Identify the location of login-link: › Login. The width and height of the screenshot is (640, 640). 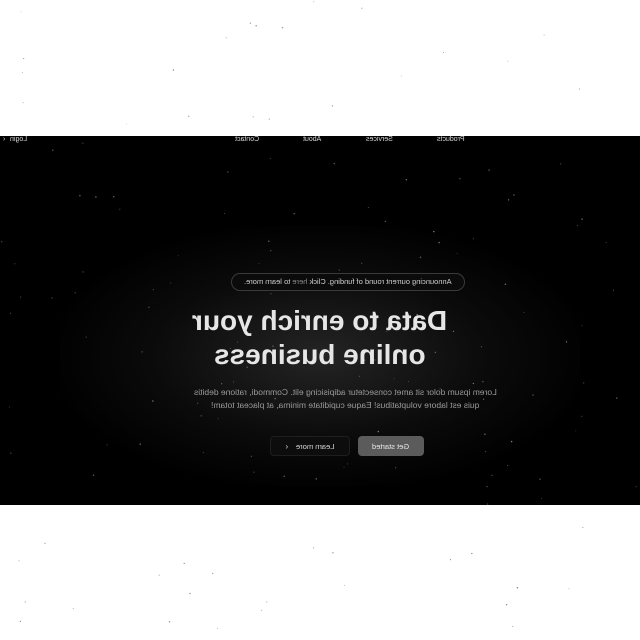
(15, 140).